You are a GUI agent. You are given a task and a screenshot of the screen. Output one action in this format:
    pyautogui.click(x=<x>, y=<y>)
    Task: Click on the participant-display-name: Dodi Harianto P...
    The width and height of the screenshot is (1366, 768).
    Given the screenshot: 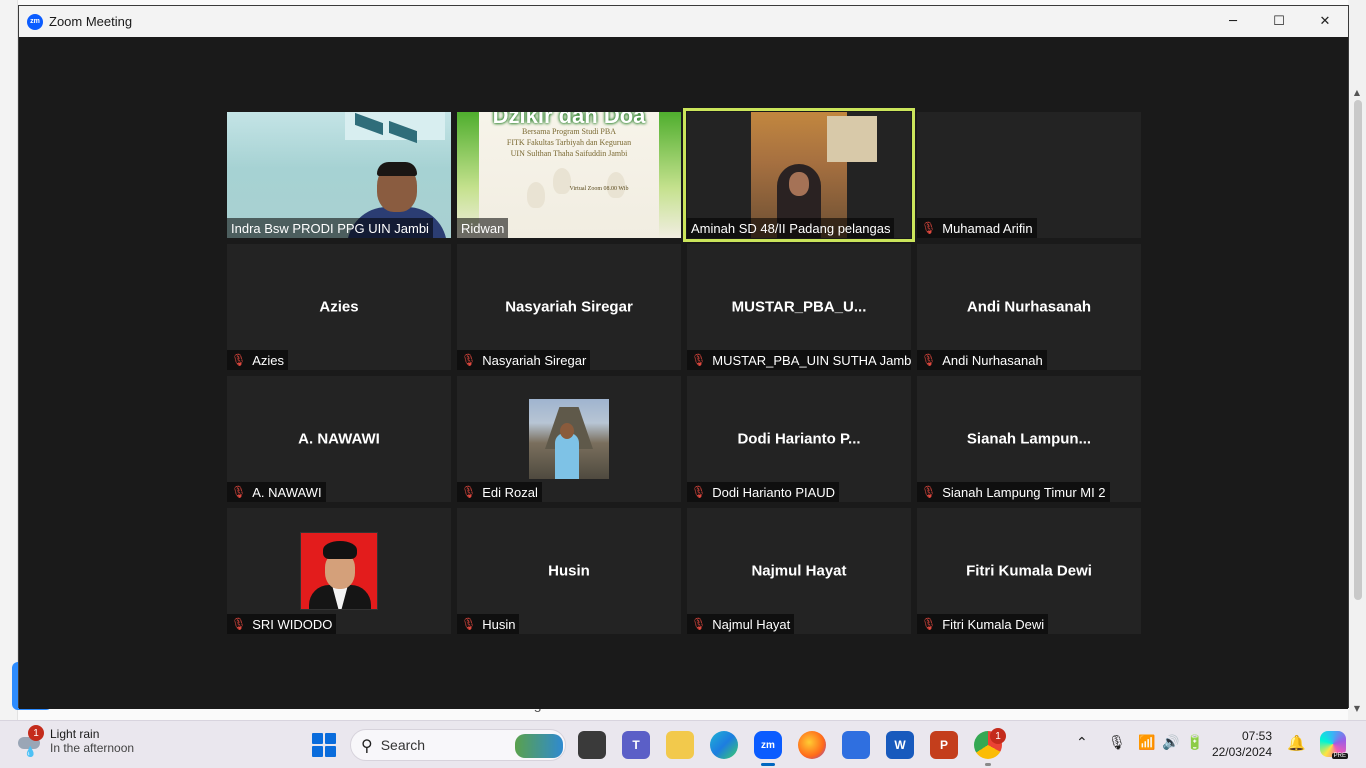 What is the action you would take?
    pyautogui.click(x=799, y=439)
    